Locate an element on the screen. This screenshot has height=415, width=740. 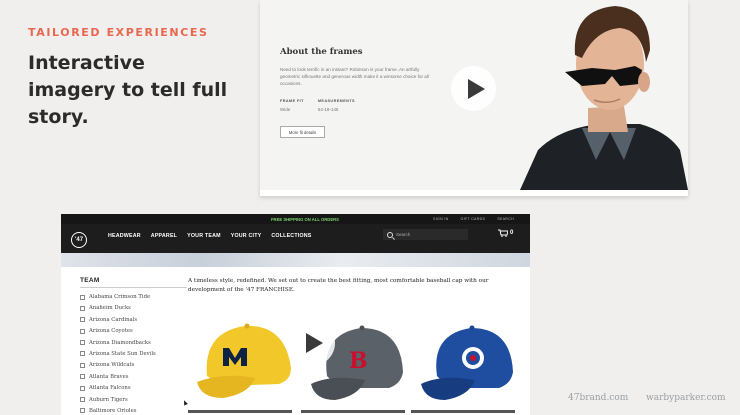
spec-fit: FRAME FIT Wide is located at coordinates (292, 105).